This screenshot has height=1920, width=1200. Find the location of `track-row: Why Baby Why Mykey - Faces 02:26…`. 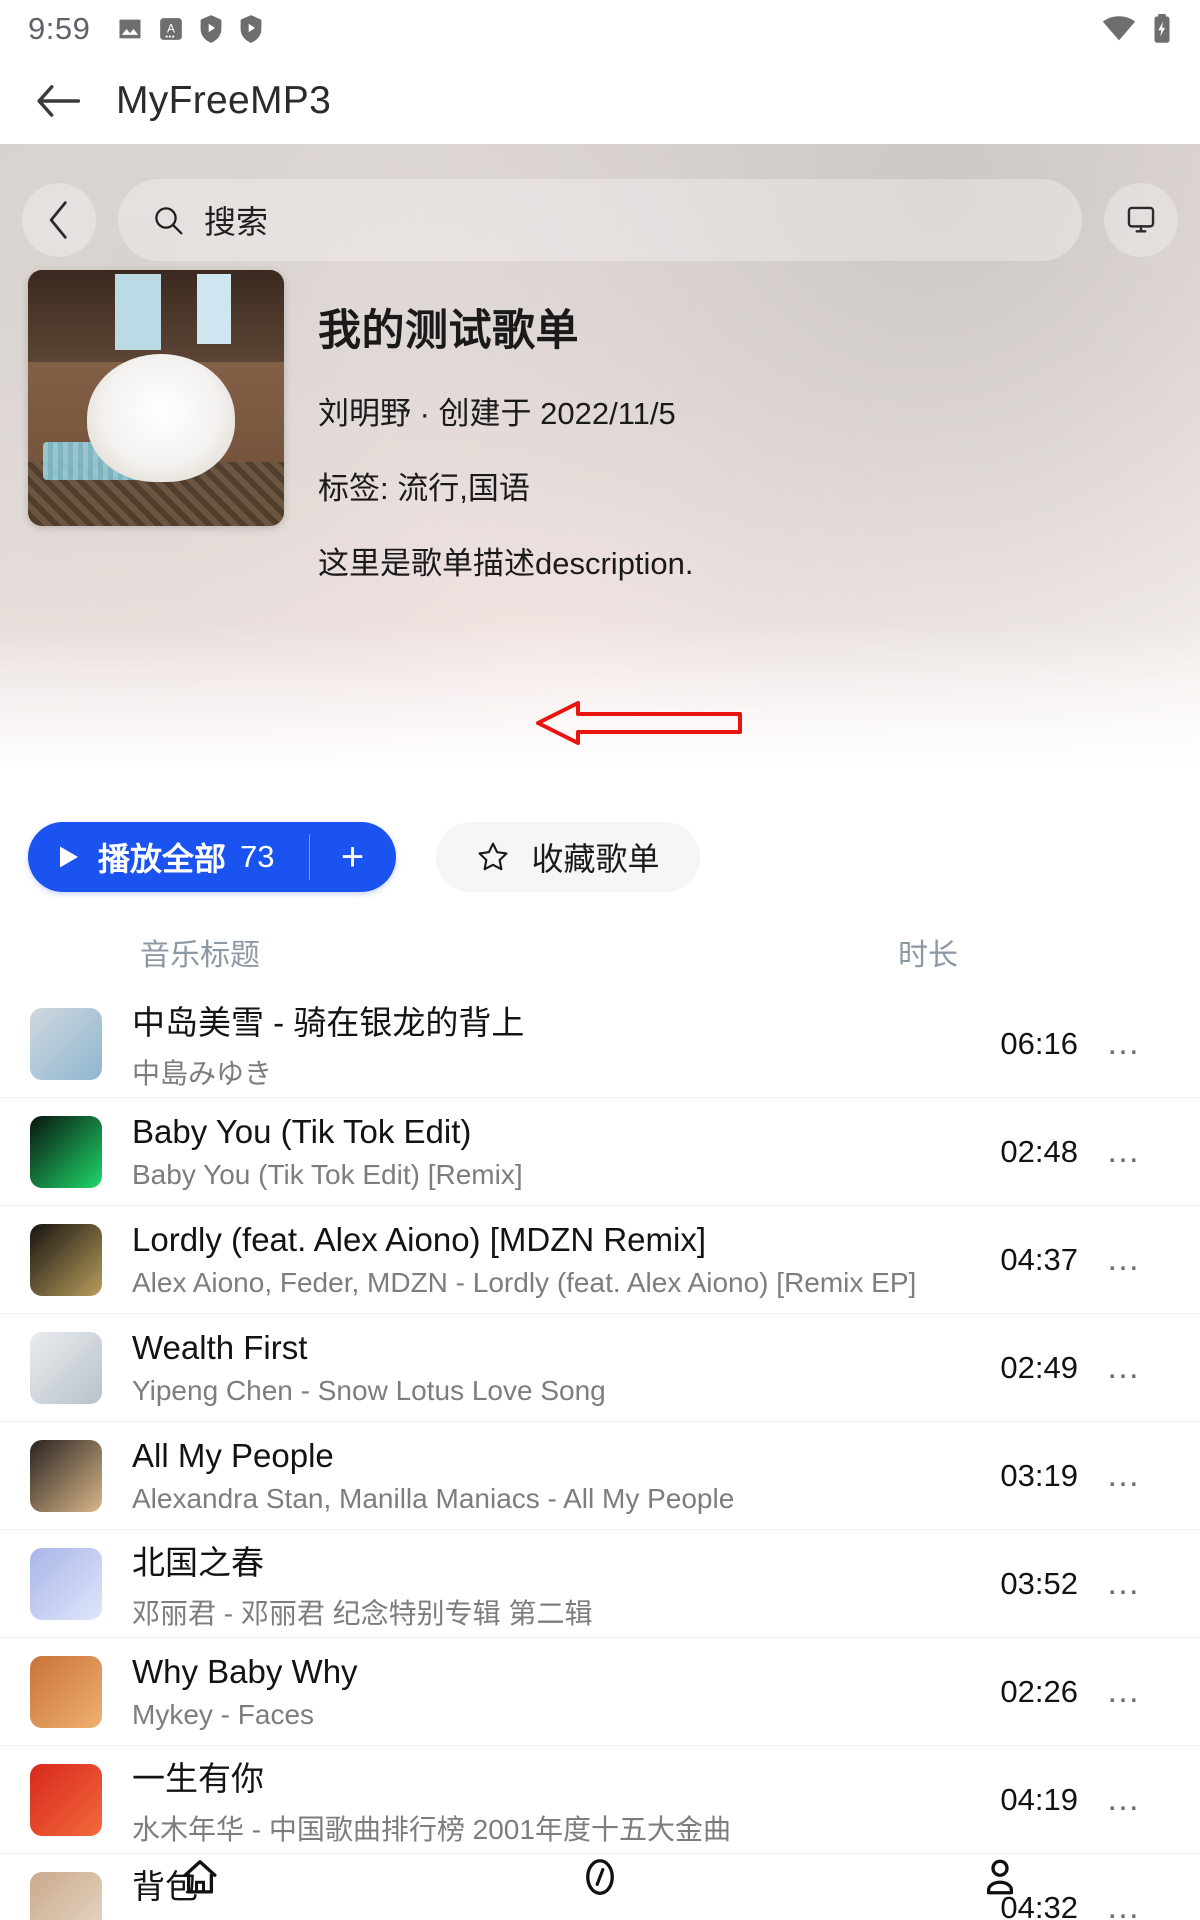

track-row: Why Baby Why Mykey - Faces 02:26… is located at coordinates (600, 1692).